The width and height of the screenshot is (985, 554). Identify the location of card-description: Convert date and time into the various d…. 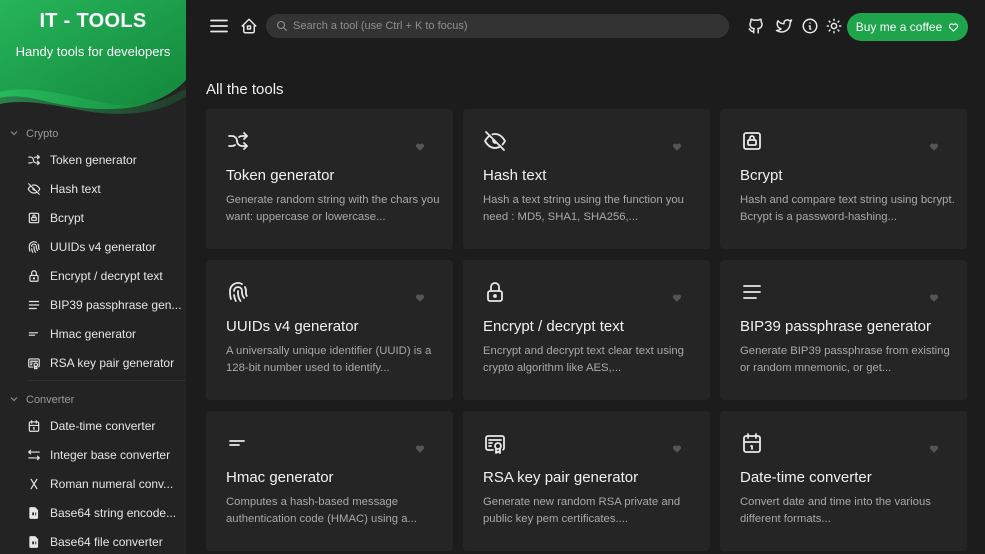
(835, 510).